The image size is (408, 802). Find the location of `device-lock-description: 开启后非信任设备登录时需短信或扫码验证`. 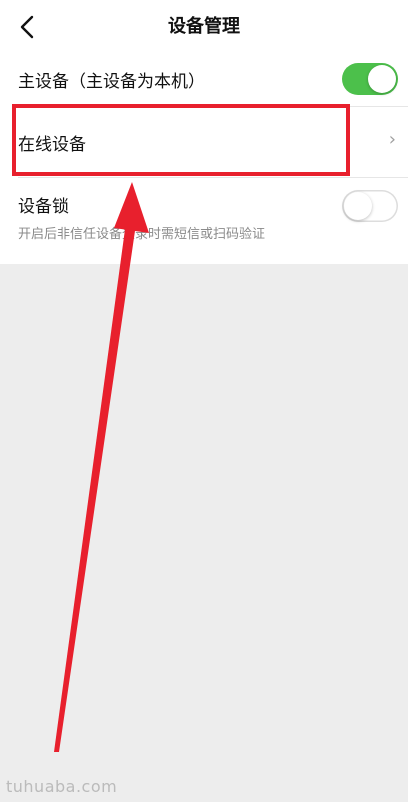

device-lock-description: 开启后非信任设备登录时需短信或扫码验证 is located at coordinates (142, 234).